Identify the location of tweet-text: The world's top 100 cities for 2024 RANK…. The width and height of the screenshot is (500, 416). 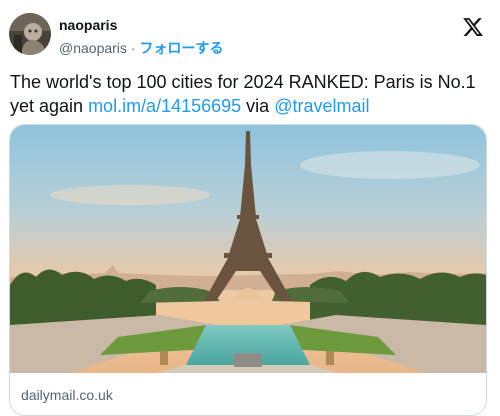
(250, 94).